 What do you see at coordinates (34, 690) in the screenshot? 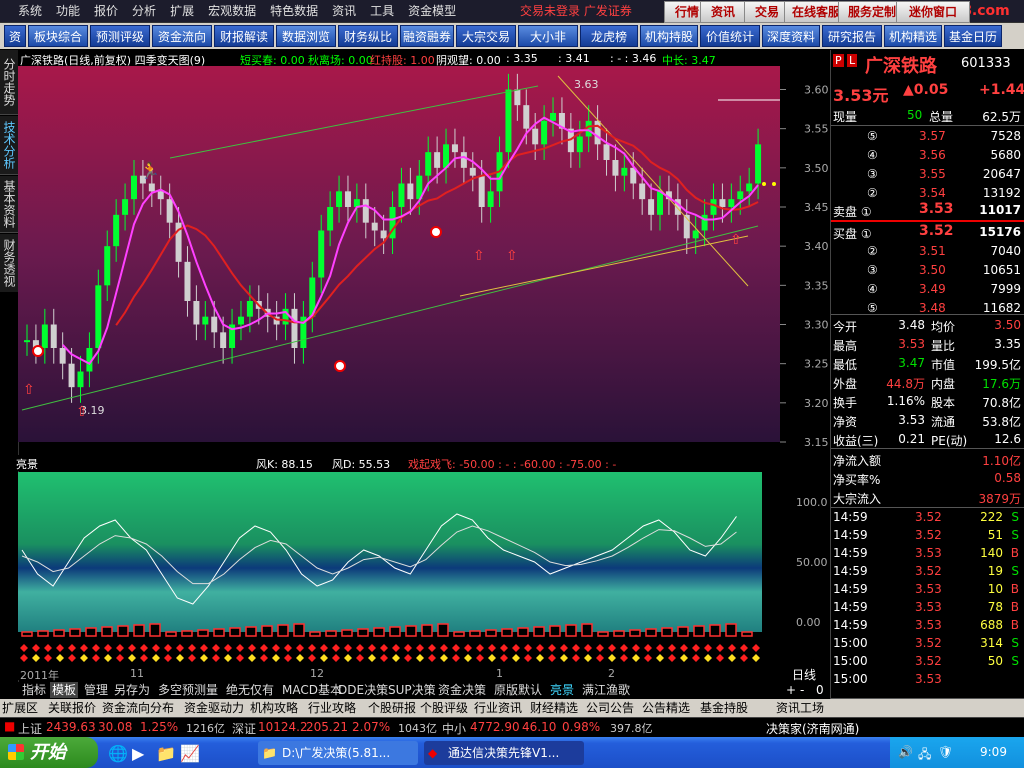
I see `indicator-tab: 指标` at bounding box center [34, 690].